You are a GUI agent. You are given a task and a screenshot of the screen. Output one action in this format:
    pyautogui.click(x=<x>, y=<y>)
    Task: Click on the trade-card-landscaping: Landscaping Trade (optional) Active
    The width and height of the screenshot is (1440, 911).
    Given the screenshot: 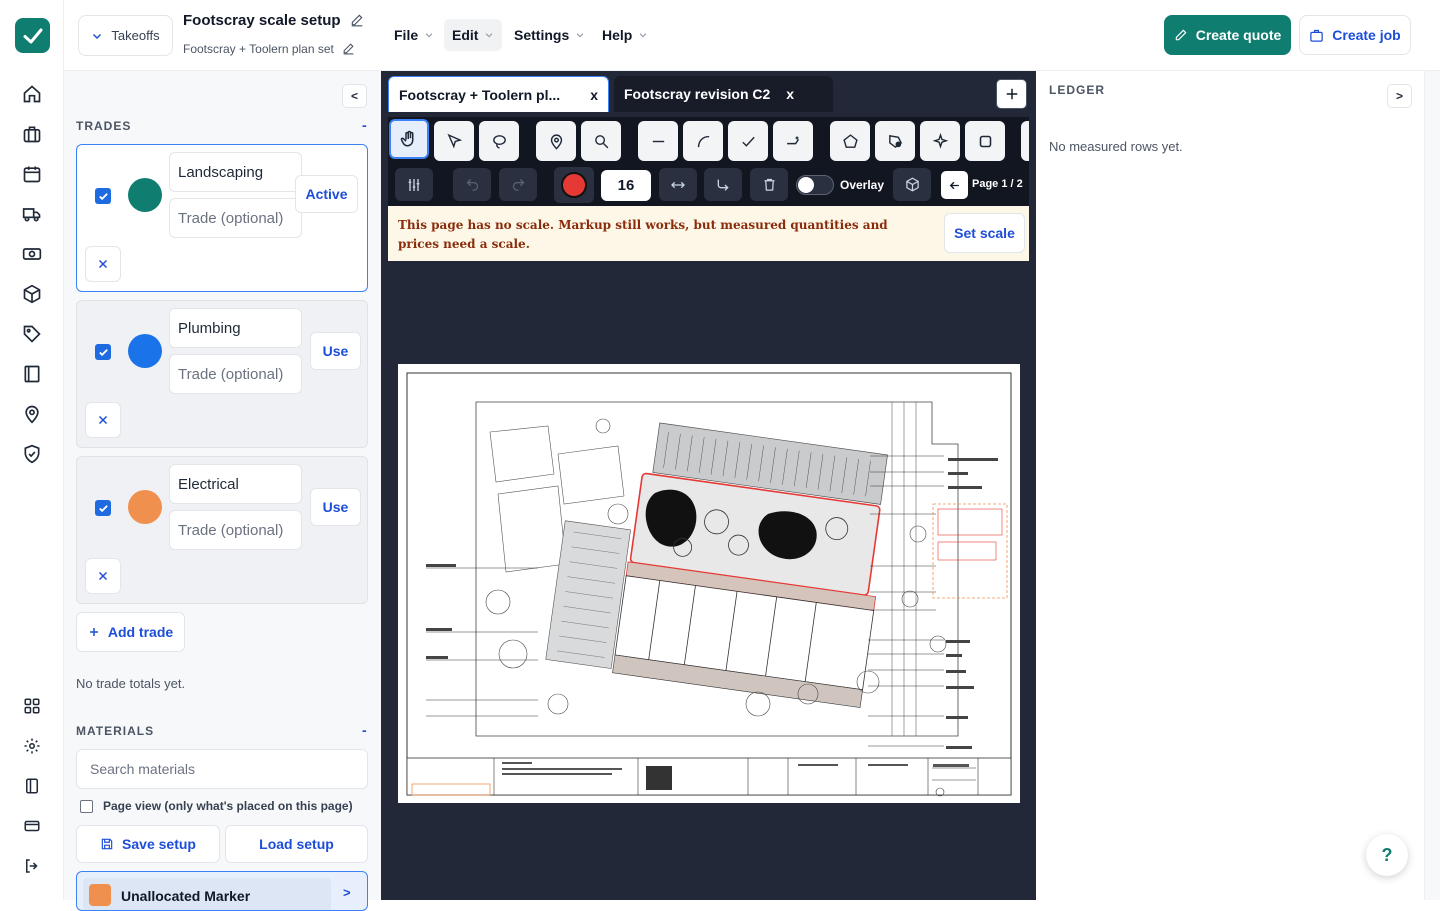 What is the action you would take?
    pyautogui.click(x=222, y=218)
    